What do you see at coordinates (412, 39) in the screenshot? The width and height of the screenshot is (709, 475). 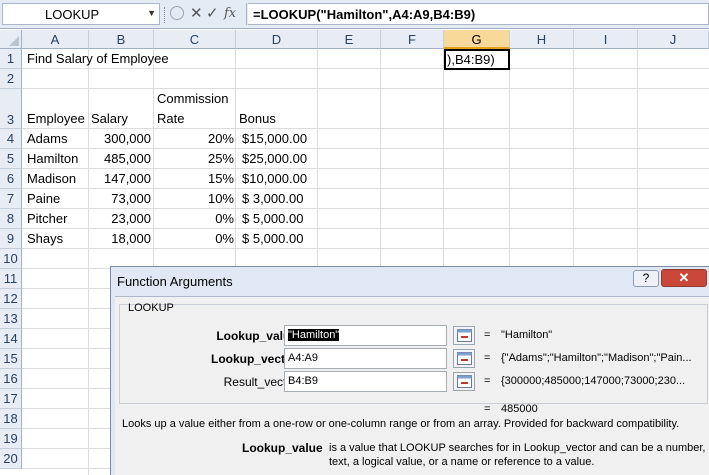 I see `column-header-f: F` at bounding box center [412, 39].